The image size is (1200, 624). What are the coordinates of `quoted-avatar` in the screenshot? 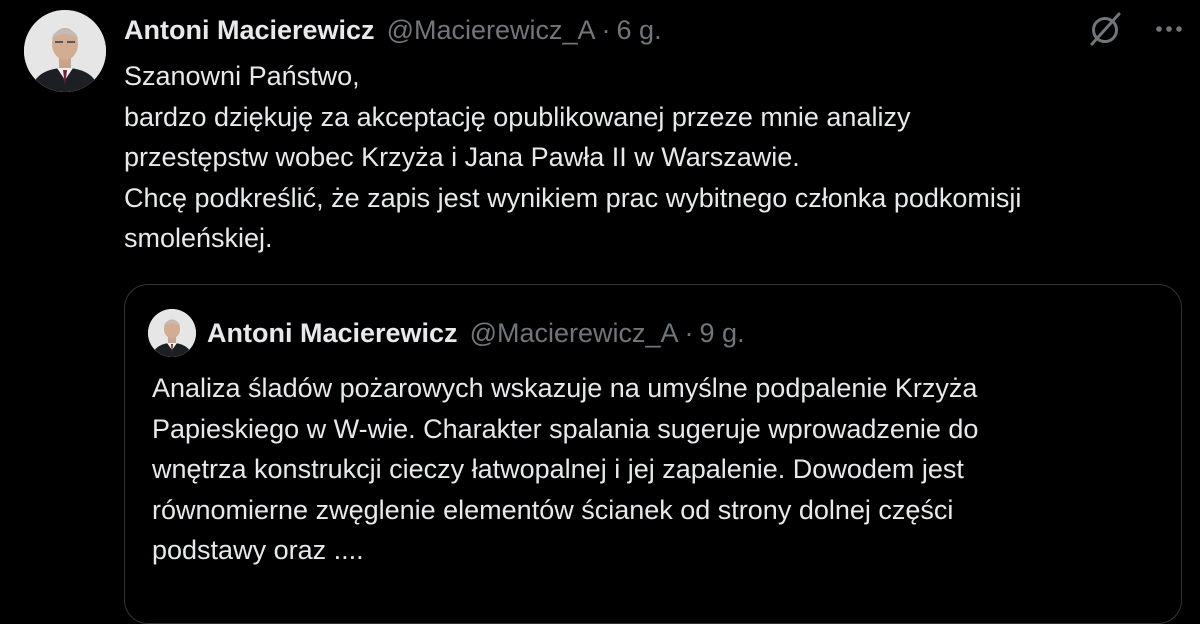 It's located at (172, 333).